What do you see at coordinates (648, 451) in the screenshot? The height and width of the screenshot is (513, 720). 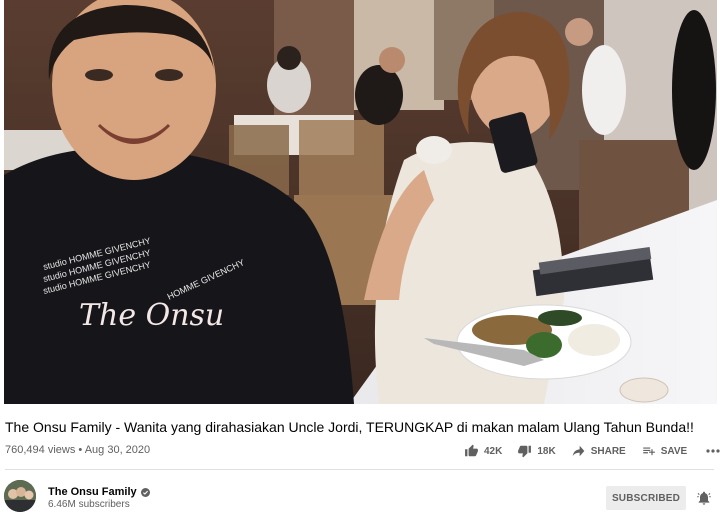 I see `playlist-add-icon` at bounding box center [648, 451].